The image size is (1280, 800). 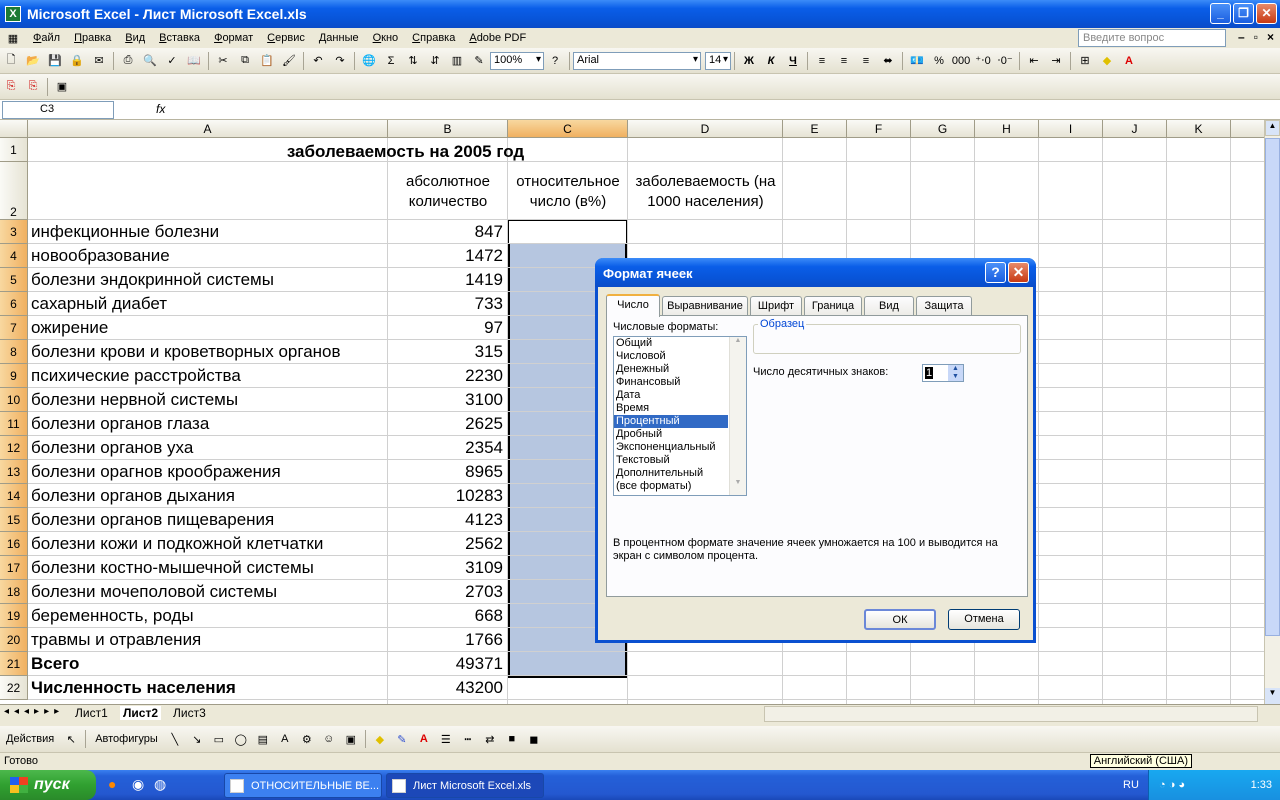 I want to click on fill-color-icon: ◆, so click(x=1107, y=61).